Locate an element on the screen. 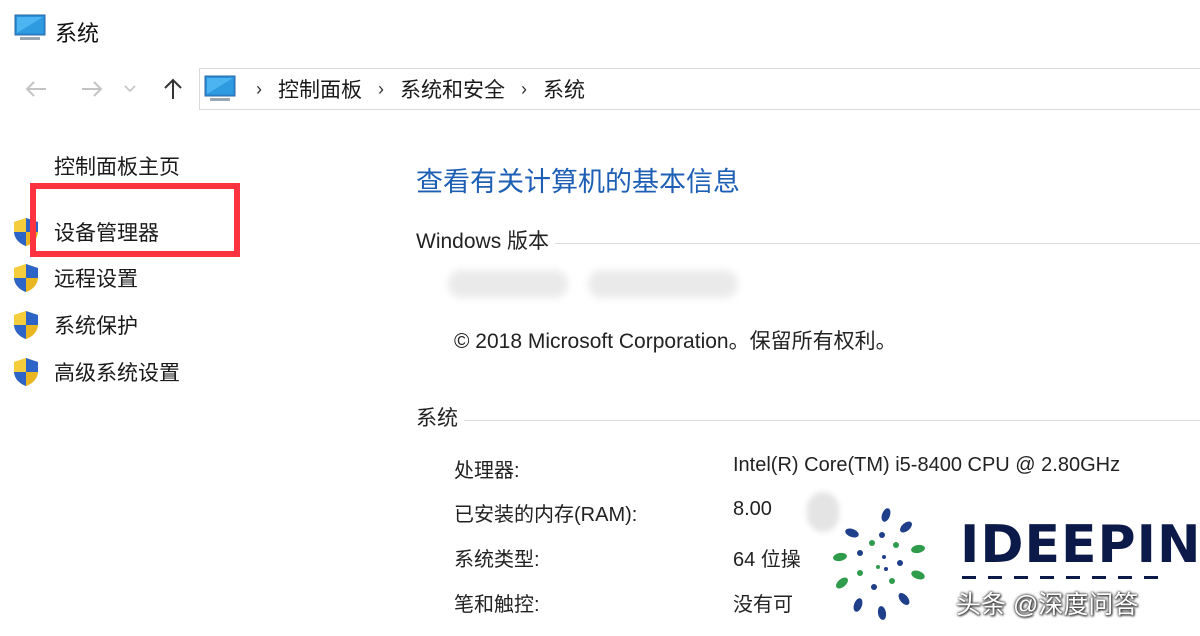  watermark-subtitle-dots is located at coordinates (1060, 577).